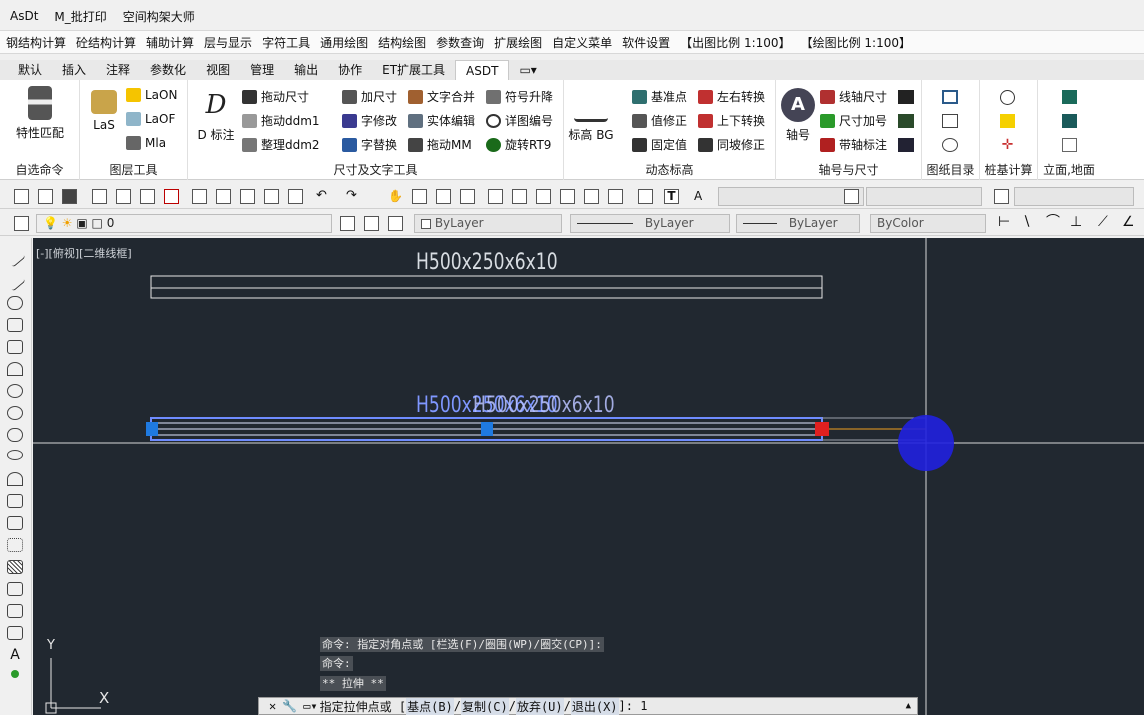 Image resolution: width=1144 pixels, height=715 pixels. What do you see at coordinates (15, 435) in the screenshot?
I see `spline-icon` at bounding box center [15, 435].